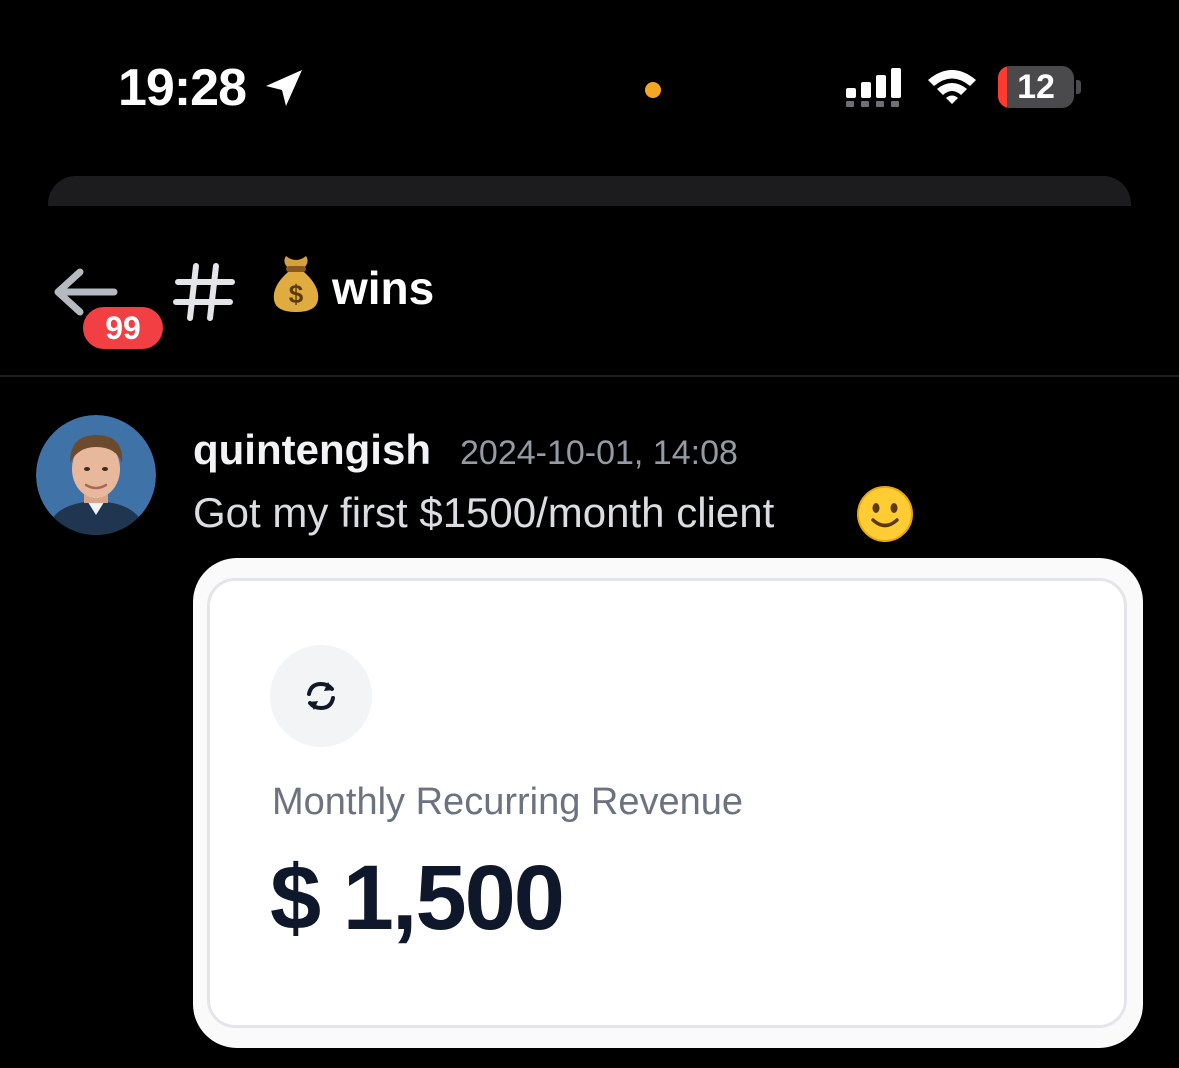  I want to click on battery-nub, so click(1078, 87).